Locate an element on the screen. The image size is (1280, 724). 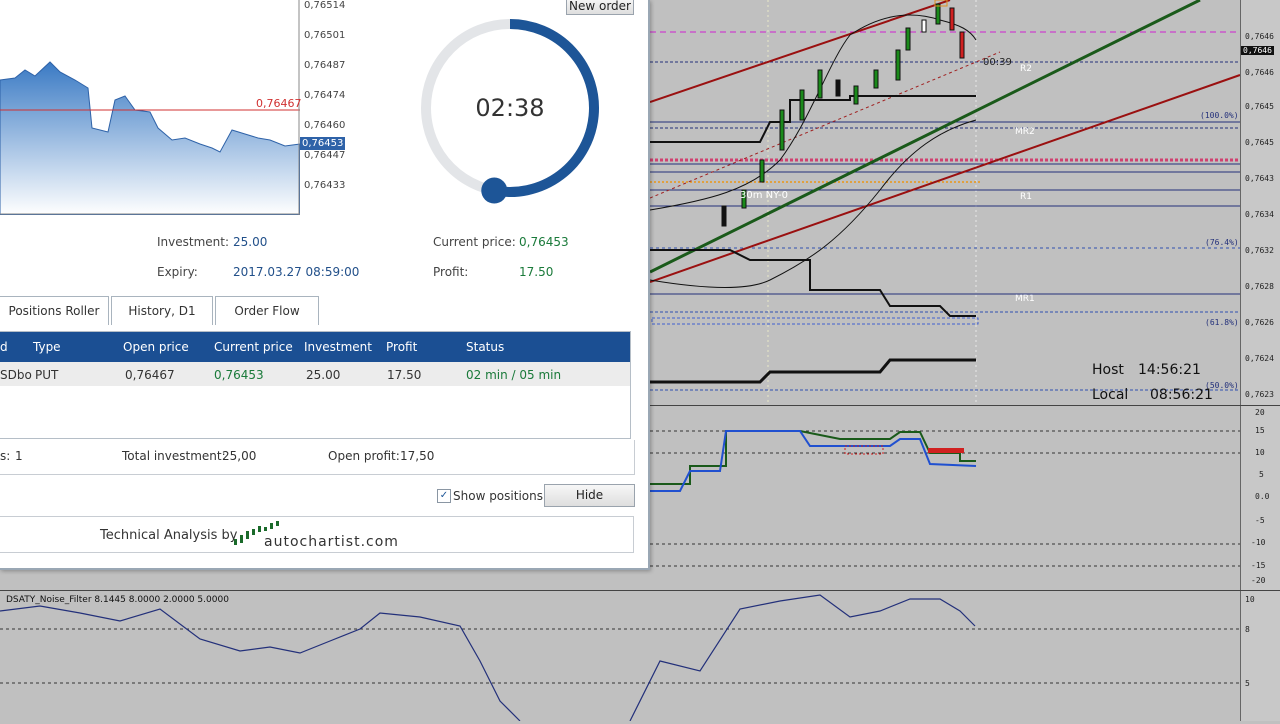
oscillator-chart: 20 15 10 5 0.0 -5 -10 -15 -20 is located at coordinates (965, 498).